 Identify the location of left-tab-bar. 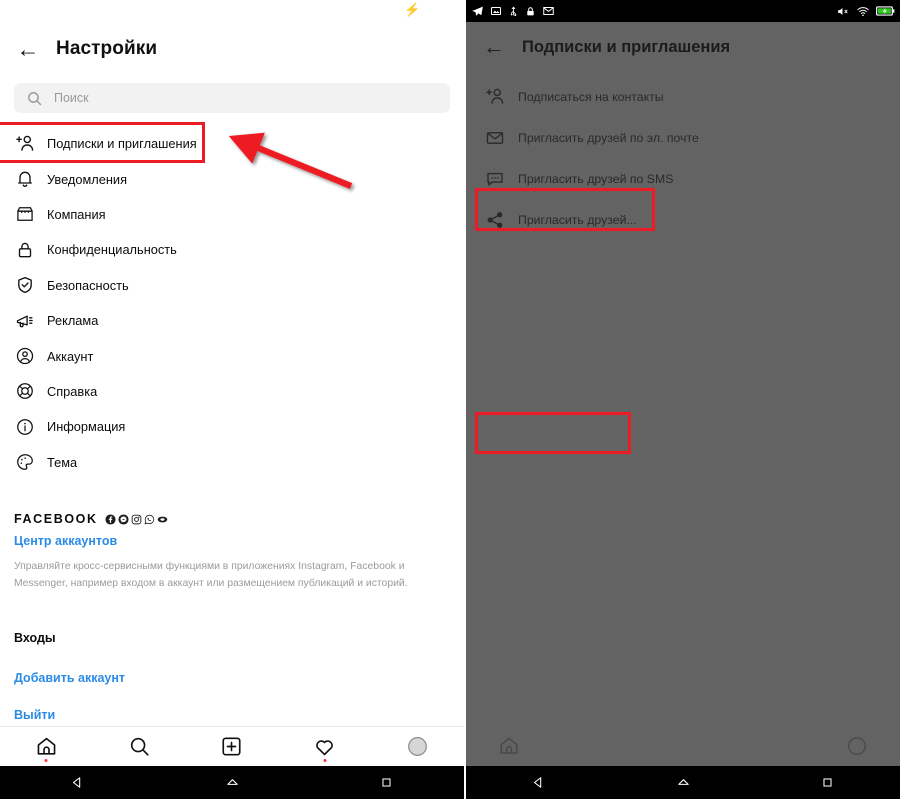
(232, 746).